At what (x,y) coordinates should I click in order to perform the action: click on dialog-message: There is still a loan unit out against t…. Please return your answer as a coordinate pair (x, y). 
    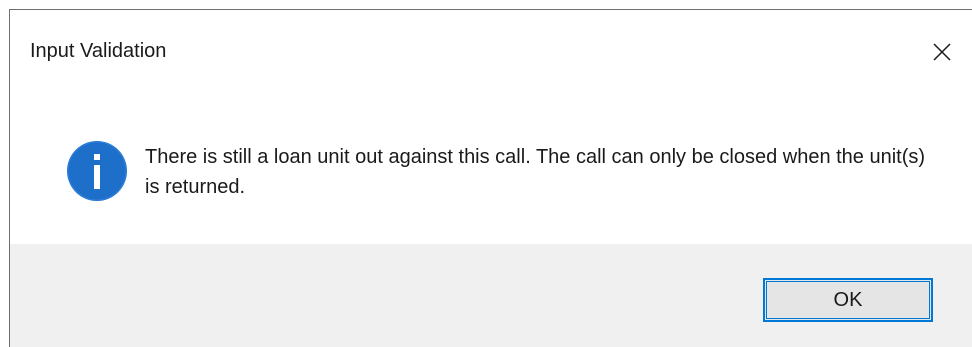
    Looking at the image, I should click on (535, 172).